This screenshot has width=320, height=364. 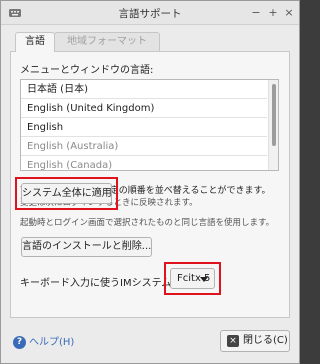 What do you see at coordinates (233, 341) in the screenshot?
I see `close-window-icon: ×` at bounding box center [233, 341].